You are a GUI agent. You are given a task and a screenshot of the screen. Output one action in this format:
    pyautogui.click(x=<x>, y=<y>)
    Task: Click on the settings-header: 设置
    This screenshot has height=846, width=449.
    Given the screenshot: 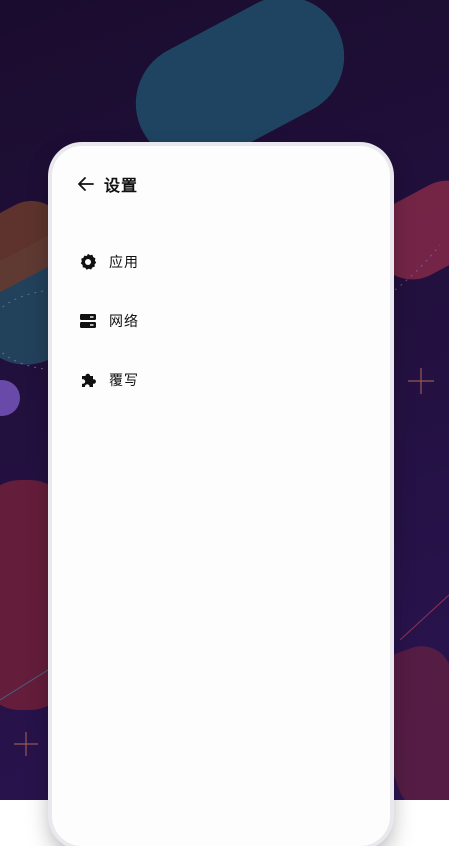 What is the action you would take?
    pyautogui.click(x=107, y=184)
    